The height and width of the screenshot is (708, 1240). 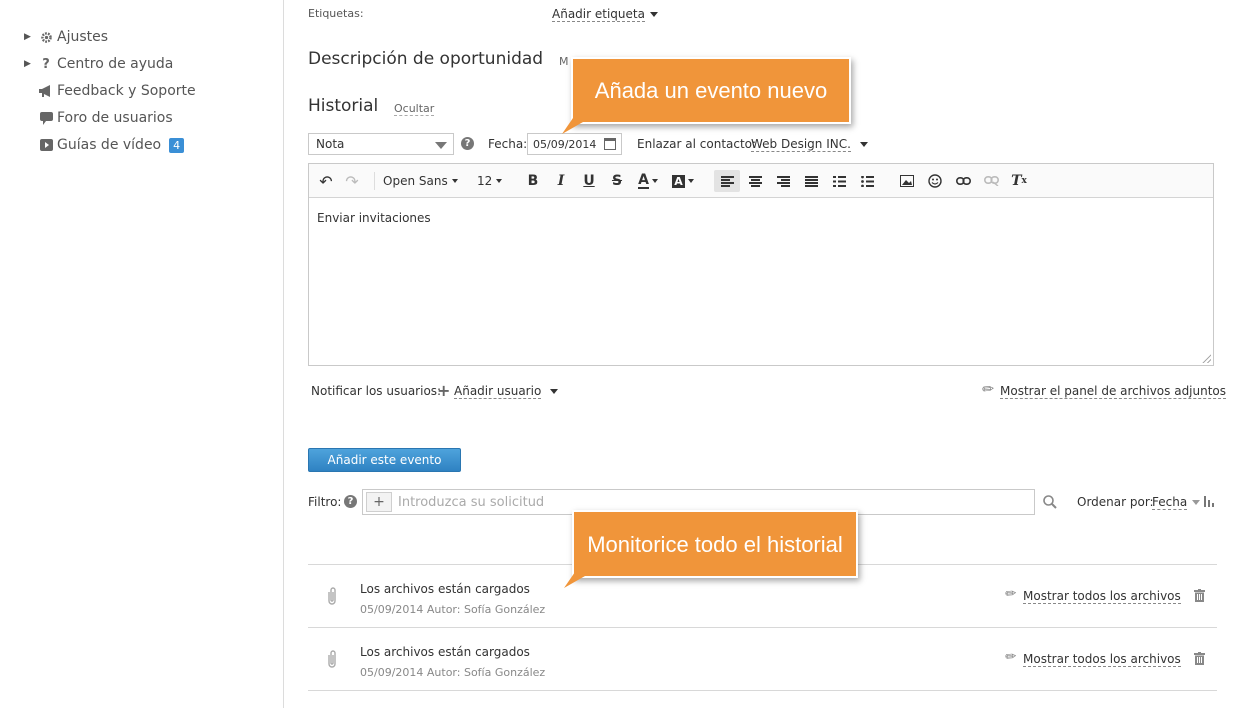 What do you see at coordinates (46, 37) in the screenshot?
I see `gear-icon` at bounding box center [46, 37].